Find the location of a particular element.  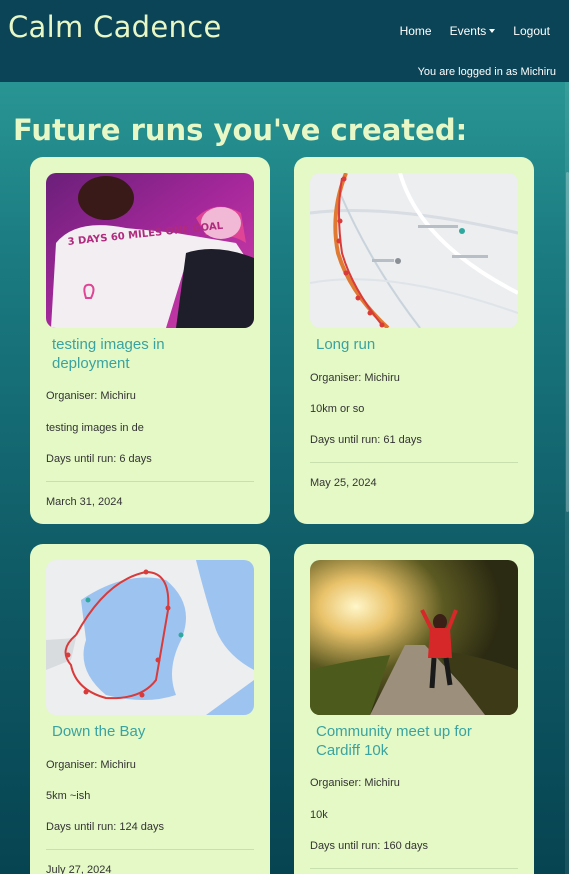

runners-pink-shirts-photo: 3 DAYS 60 MILES ONE GOAL is located at coordinates (150, 250).